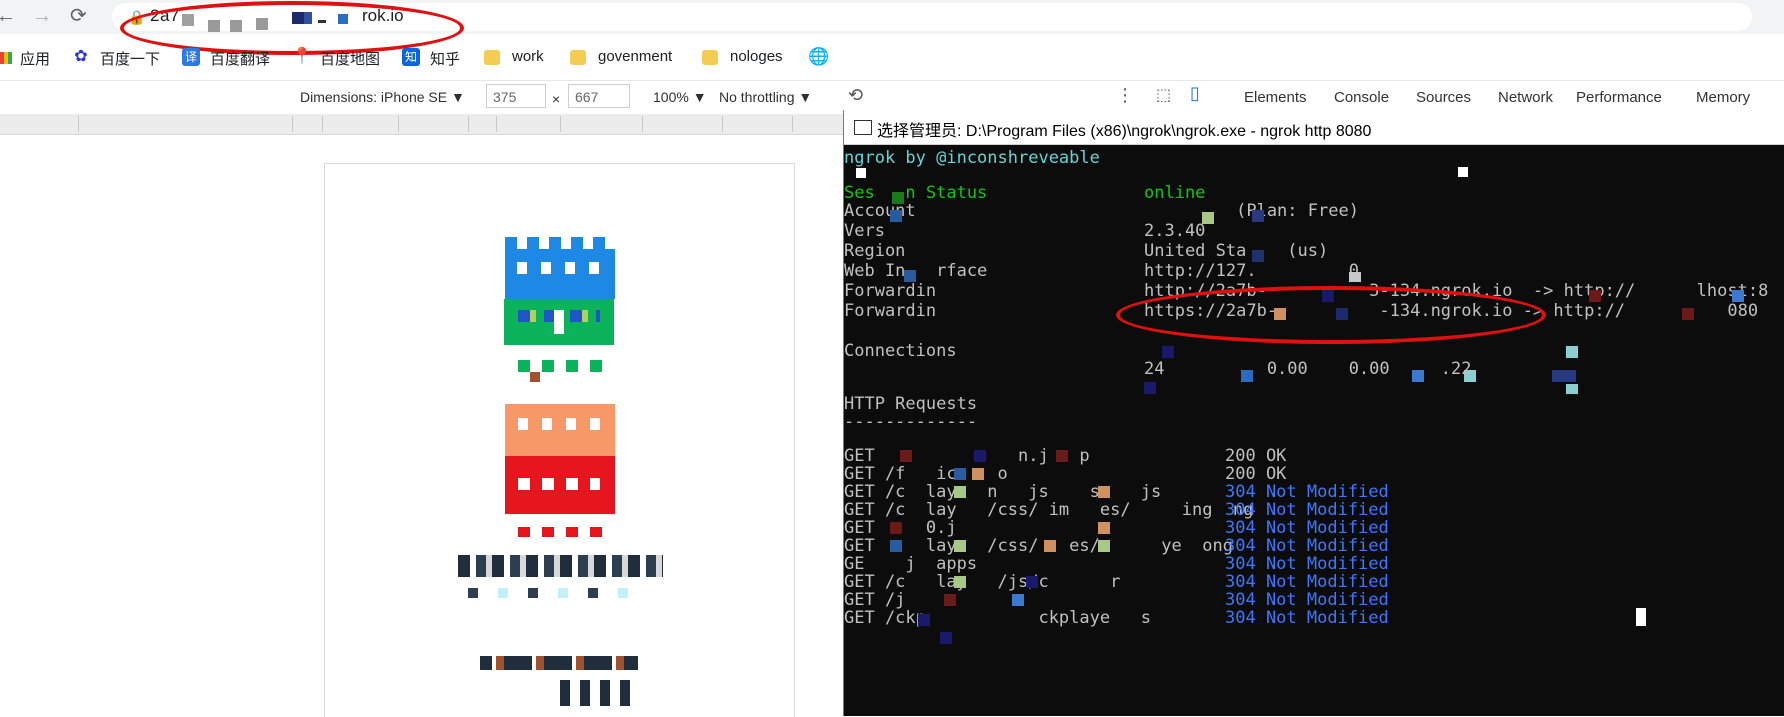 This screenshot has height=717, width=1784. I want to click on forward-arrow-icon: →, so click(42, 16).